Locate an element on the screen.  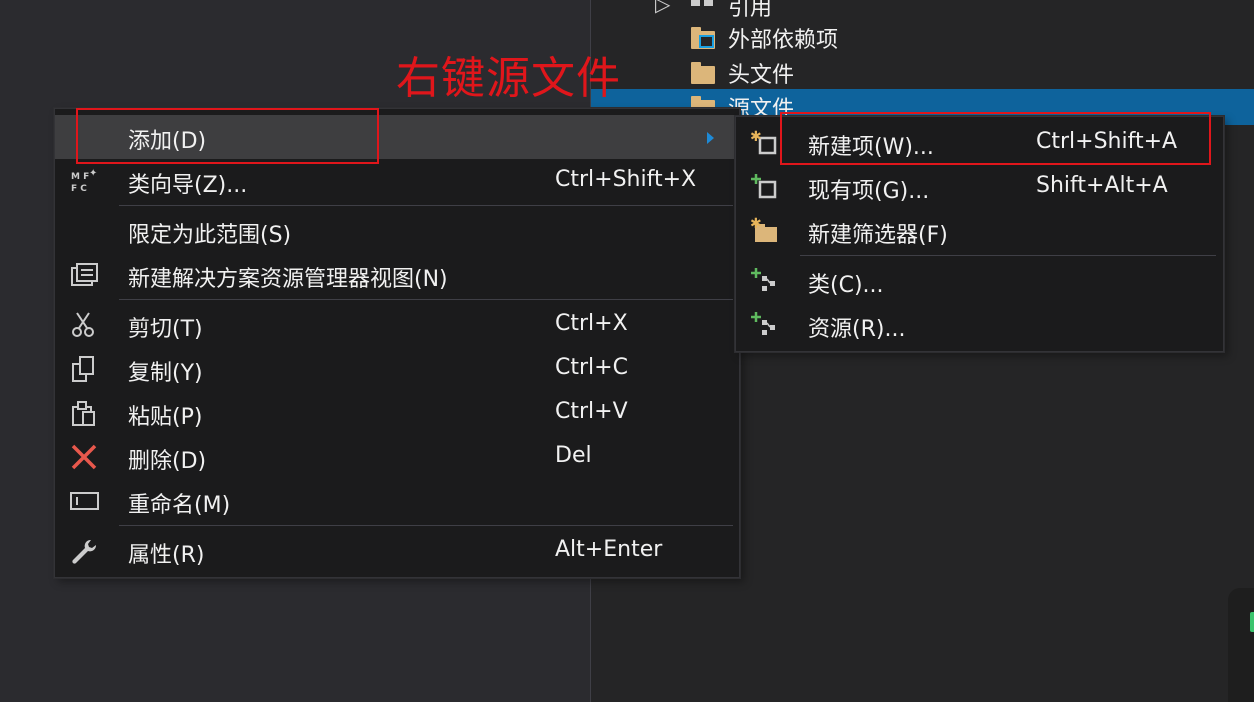
menu-item-class-wizard: M F F C ✦ 类向导(Z)... Ctrl+Shift+X is located at coordinates (397, 181).